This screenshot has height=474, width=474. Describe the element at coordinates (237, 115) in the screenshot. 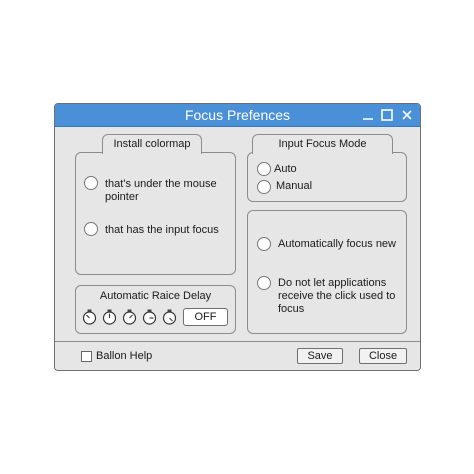

I see `title-bar: Focus Prefences` at that location.